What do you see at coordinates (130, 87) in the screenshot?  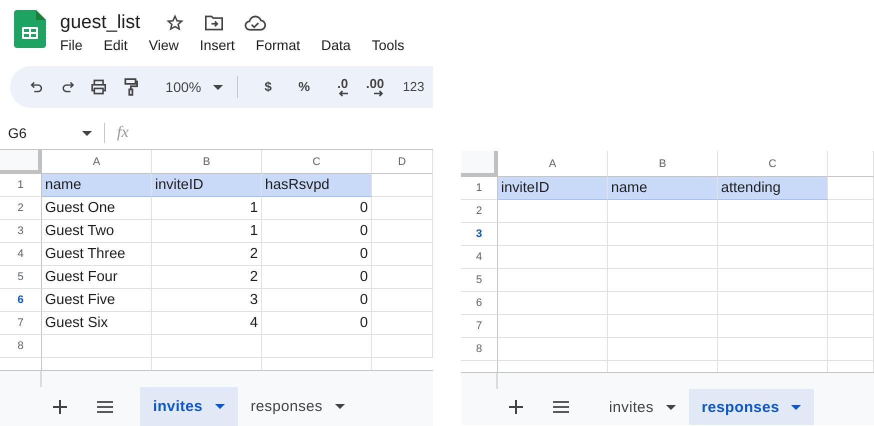 I see `paint-roller-icon` at bounding box center [130, 87].